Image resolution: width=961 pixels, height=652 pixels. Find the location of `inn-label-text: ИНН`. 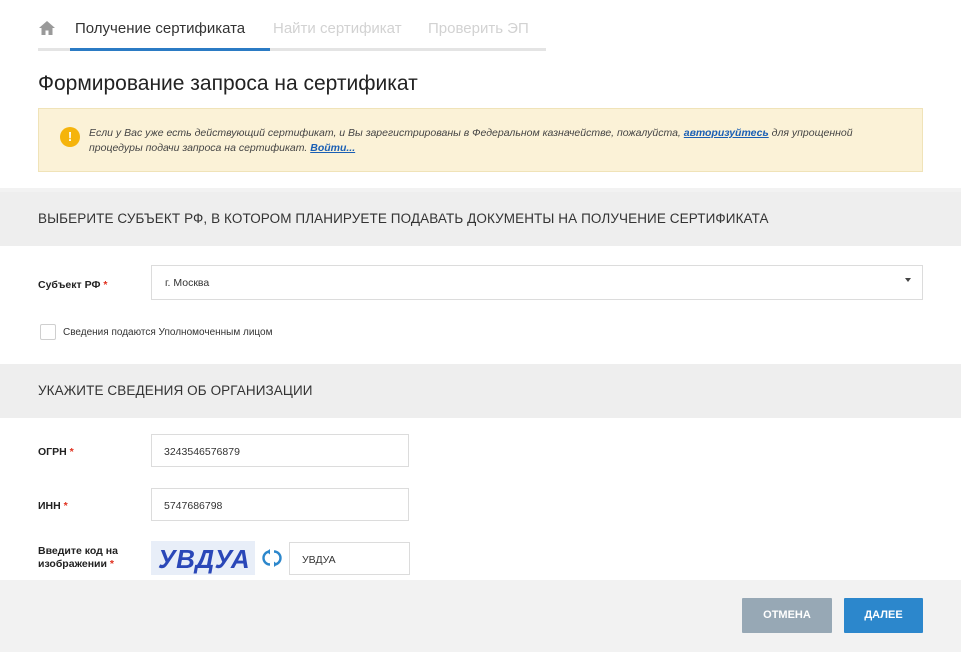

inn-label-text: ИНН is located at coordinates (49, 506).